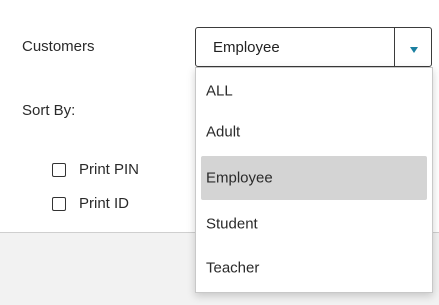 The height and width of the screenshot is (305, 439). What do you see at coordinates (239, 178) in the screenshot?
I see `dropdown-option-label: Employee` at bounding box center [239, 178].